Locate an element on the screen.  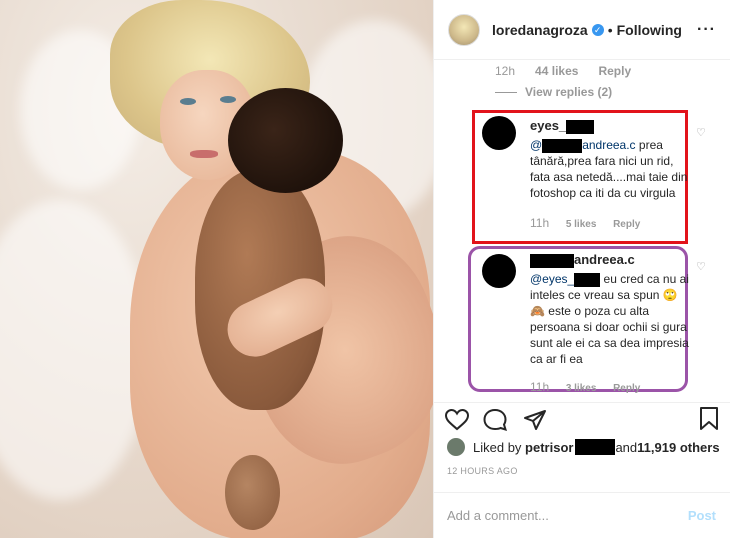
avatar is located at coordinates (464, 29).